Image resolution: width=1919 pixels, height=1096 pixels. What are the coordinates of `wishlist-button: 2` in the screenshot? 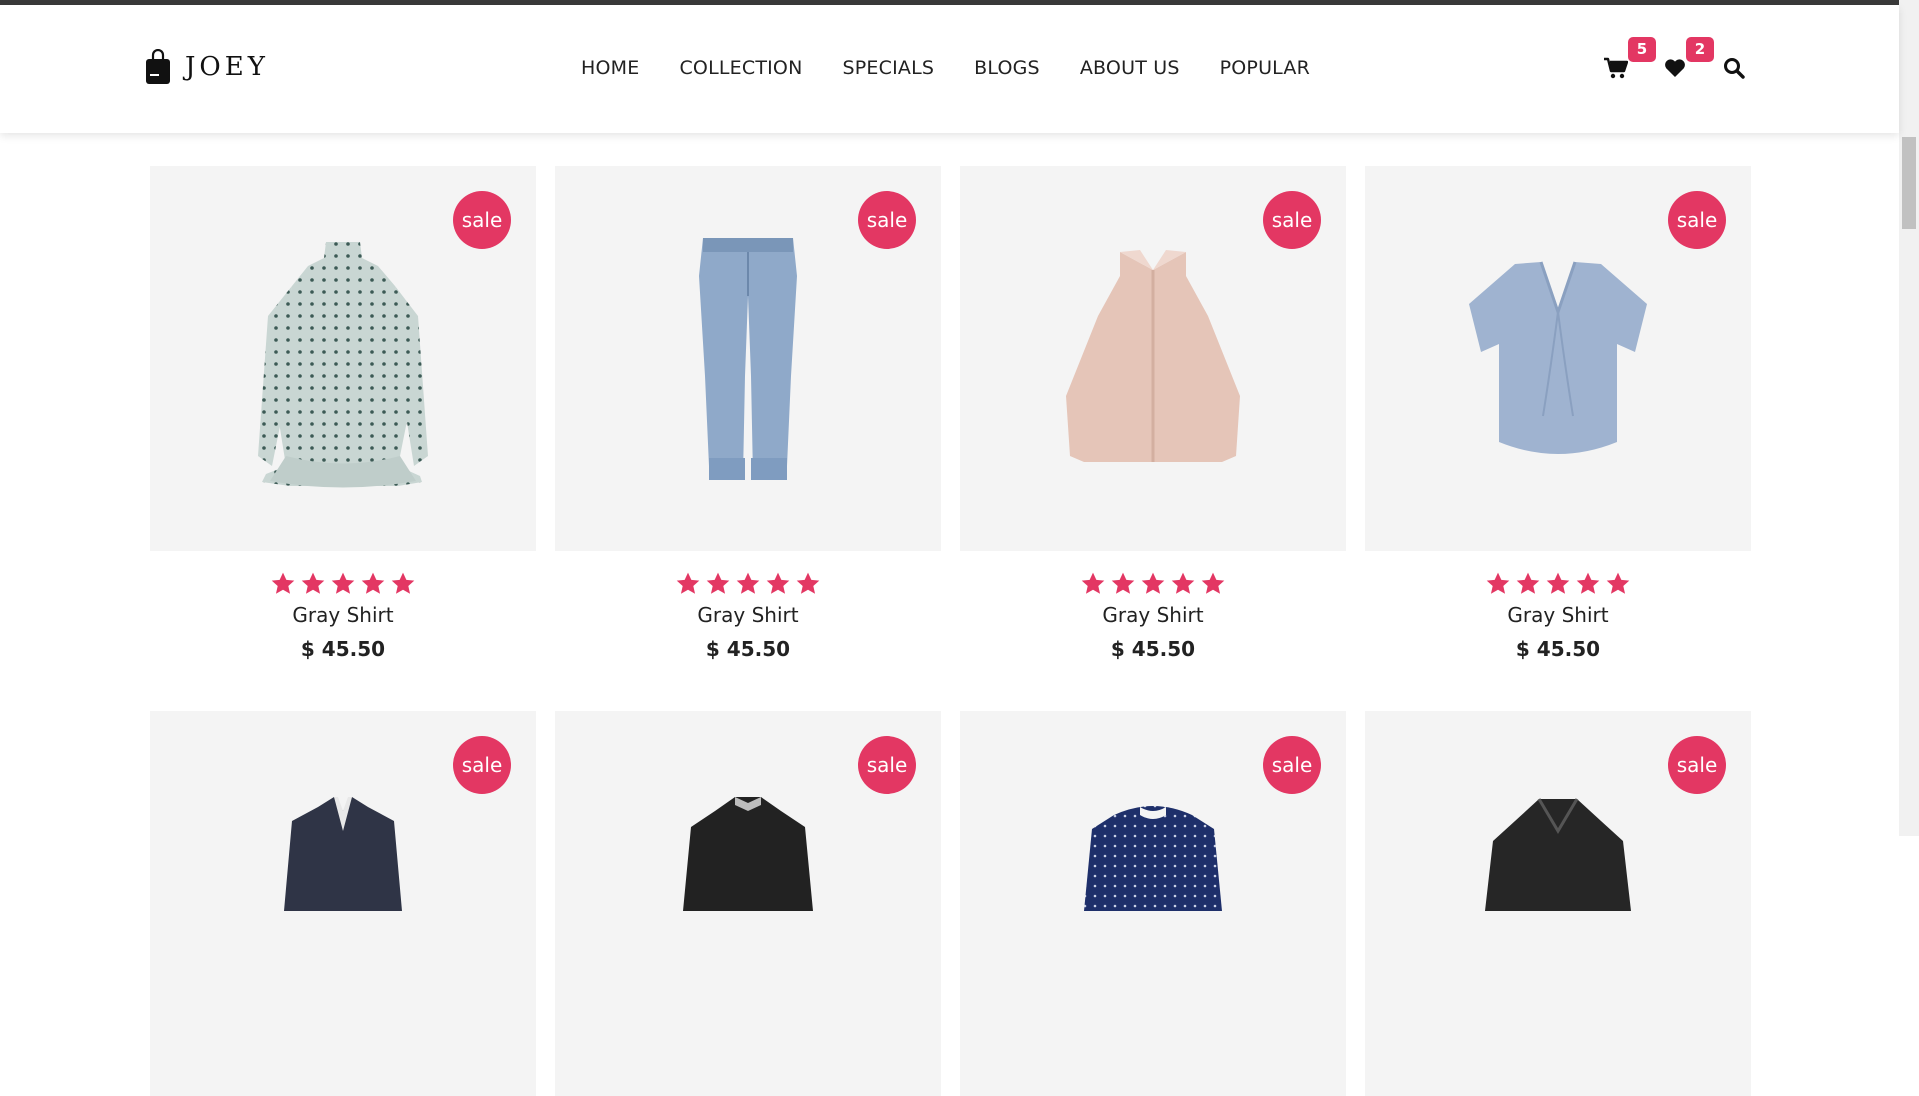 It's located at (1689, 57).